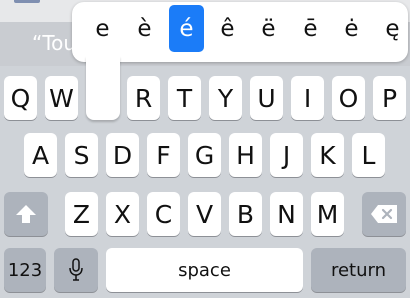  Describe the element at coordinates (245, 214) in the screenshot. I see `key-b: B` at that location.